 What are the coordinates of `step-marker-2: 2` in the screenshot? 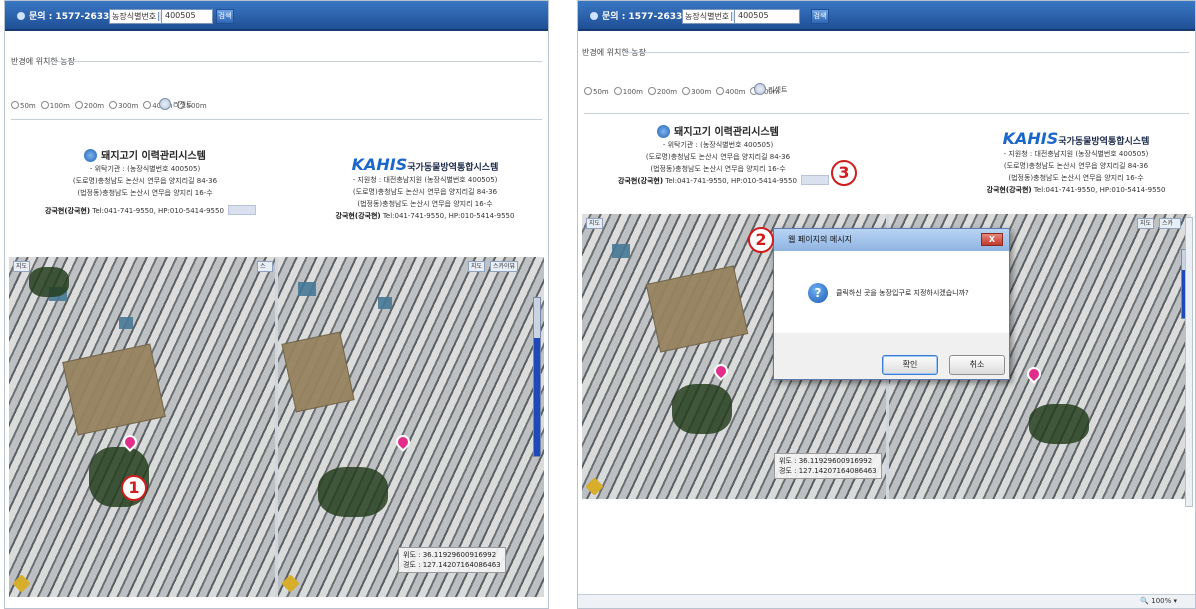 It's located at (761, 240).